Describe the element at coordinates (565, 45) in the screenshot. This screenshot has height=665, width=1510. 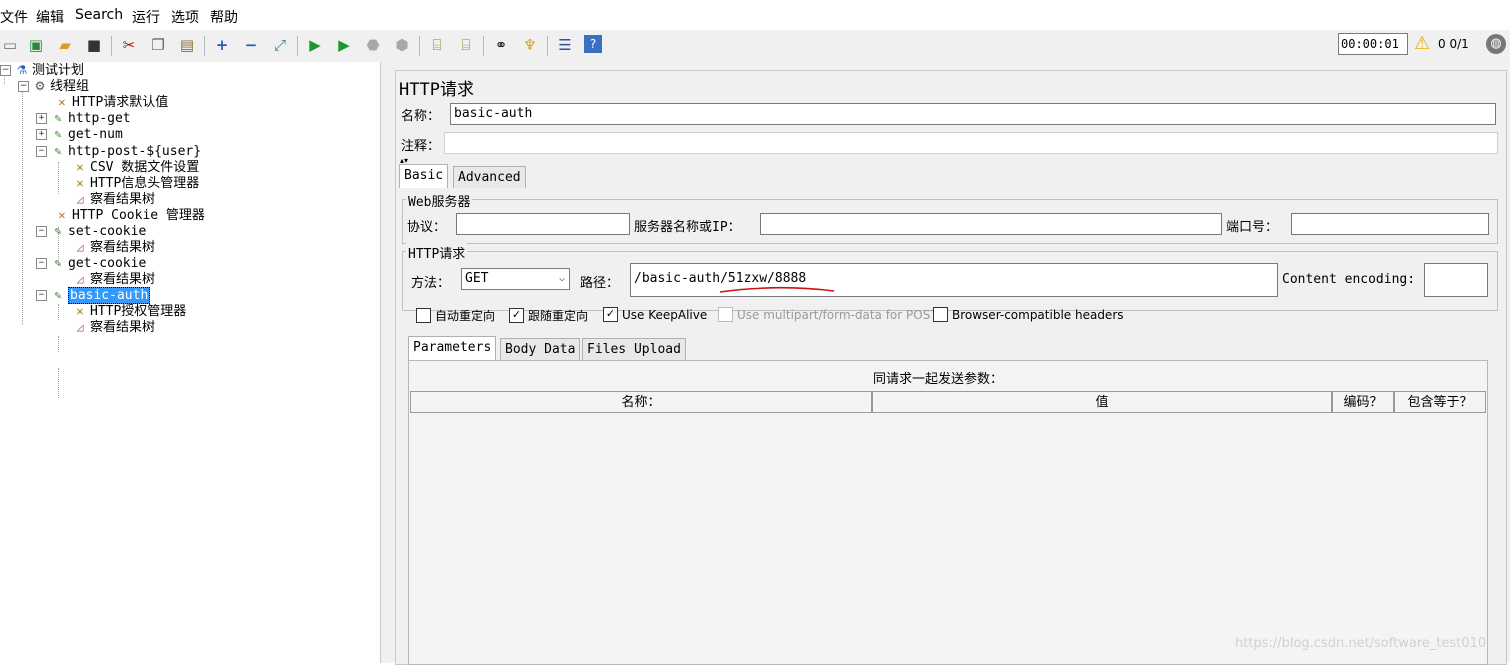
I see `function-list-icon: ☰` at that location.